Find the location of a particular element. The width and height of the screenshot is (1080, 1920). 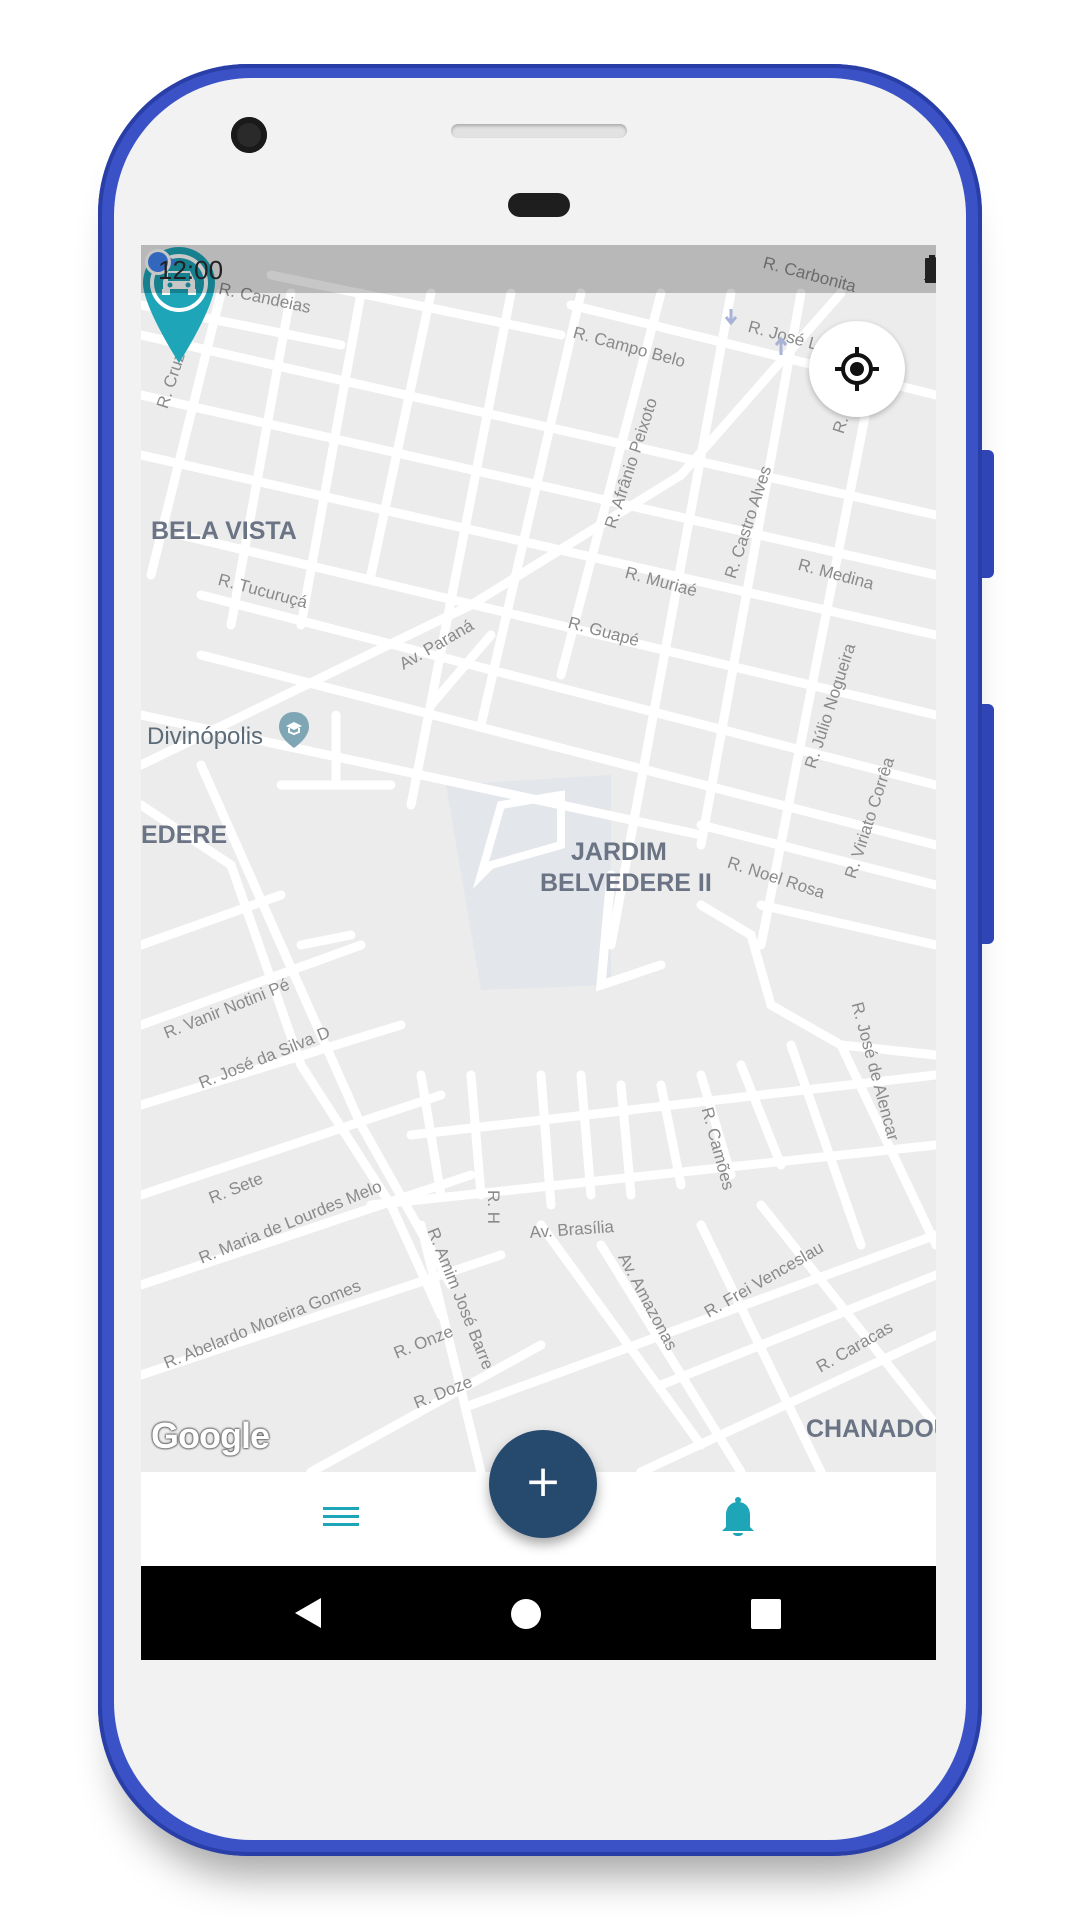

earpiece is located at coordinates (539, 205).